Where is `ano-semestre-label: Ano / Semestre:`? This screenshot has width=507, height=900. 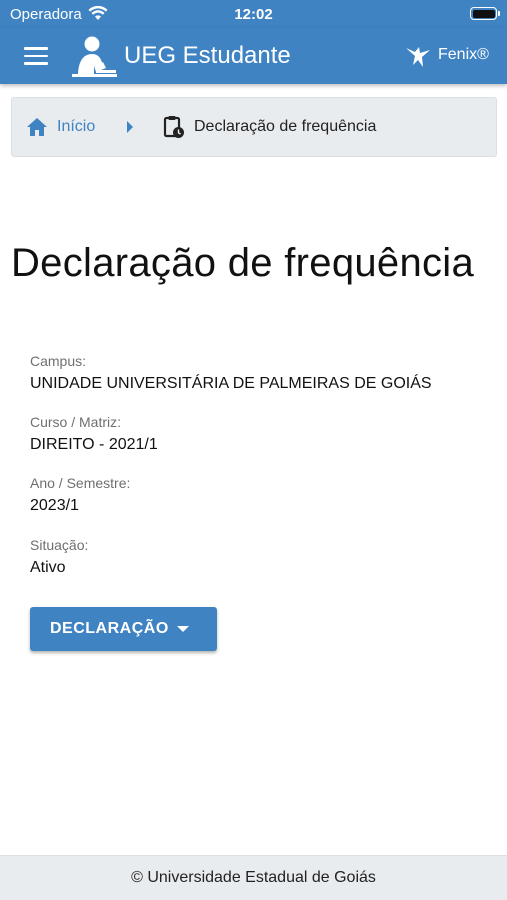
ano-semestre-label: Ano / Semestre: is located at coordinates (80, 483).